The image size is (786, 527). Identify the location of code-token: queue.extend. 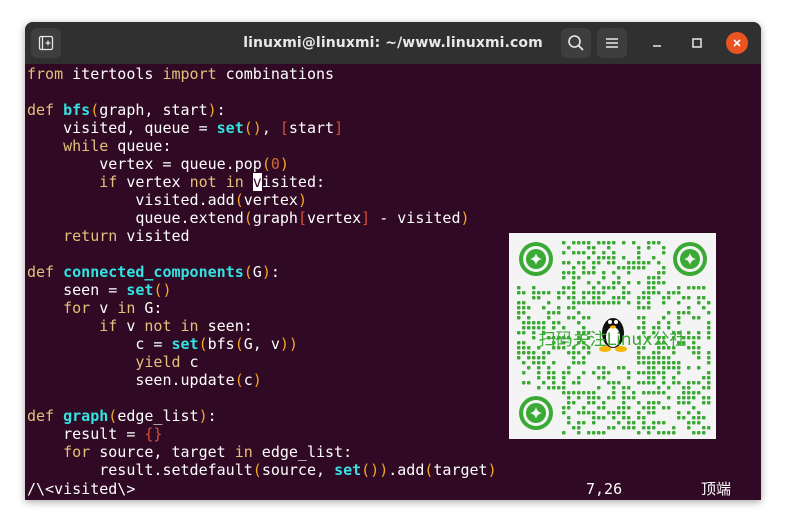
(135, 218).